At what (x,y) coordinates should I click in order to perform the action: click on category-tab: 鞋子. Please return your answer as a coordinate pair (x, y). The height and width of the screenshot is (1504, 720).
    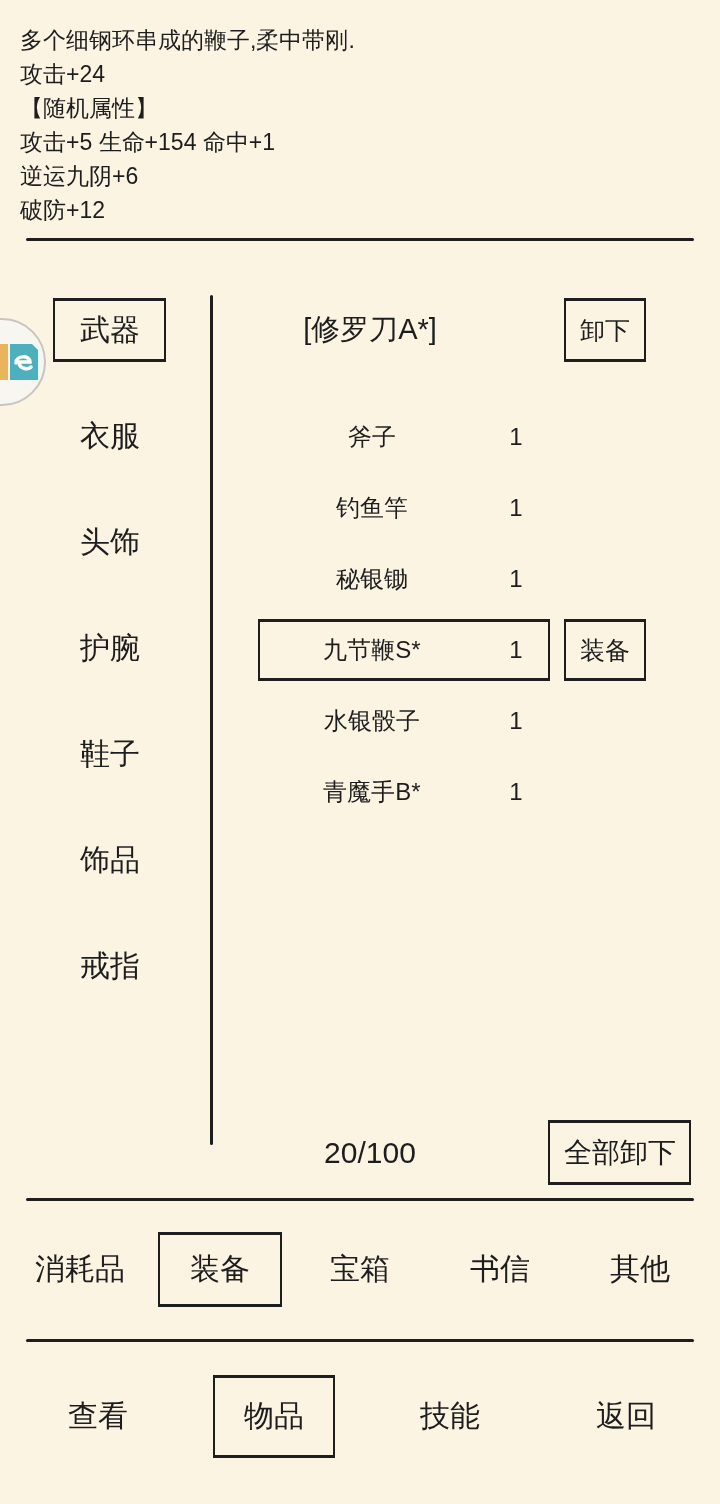
    Looking at the image, I should click on (109, 754).